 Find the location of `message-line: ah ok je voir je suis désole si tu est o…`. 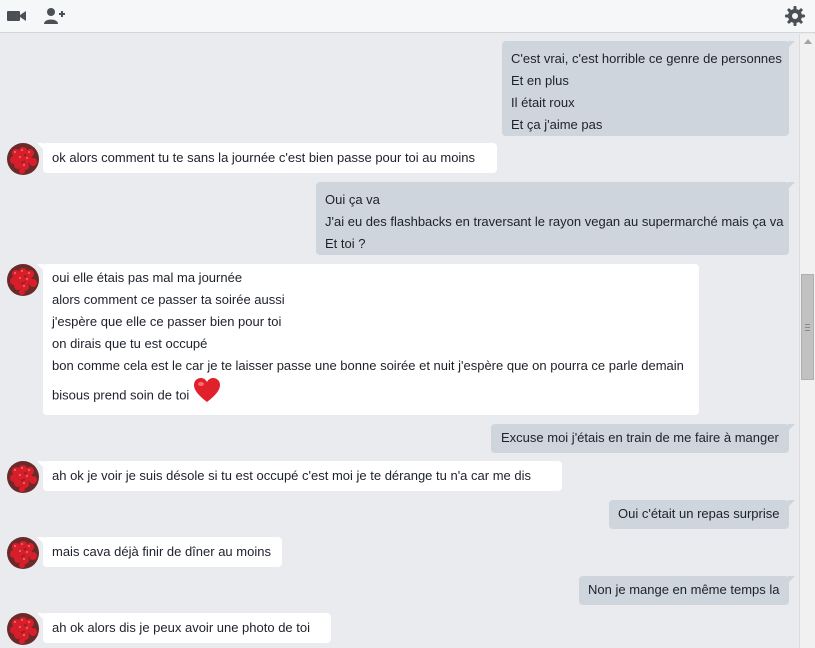

message-line: ah ok je voir je suis désole si tu est o… is located at coordinates (291, 475).